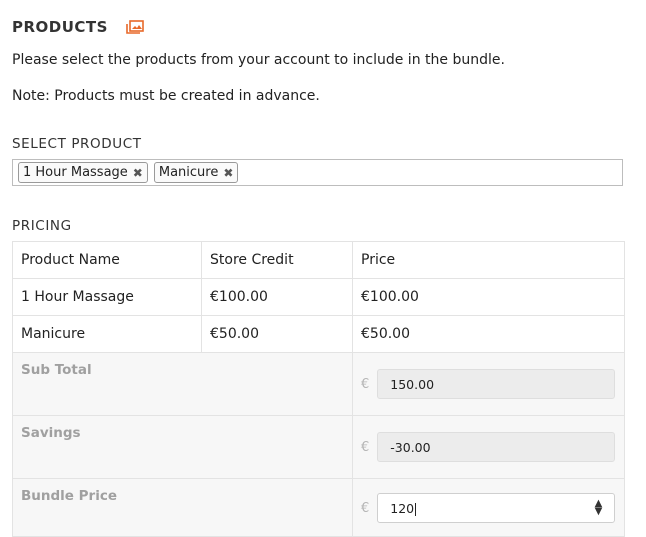 Image resolution: width=646 pixels, height=537 pixels. I want to click on column-header-credit: Store Credit, so click(277, 260).